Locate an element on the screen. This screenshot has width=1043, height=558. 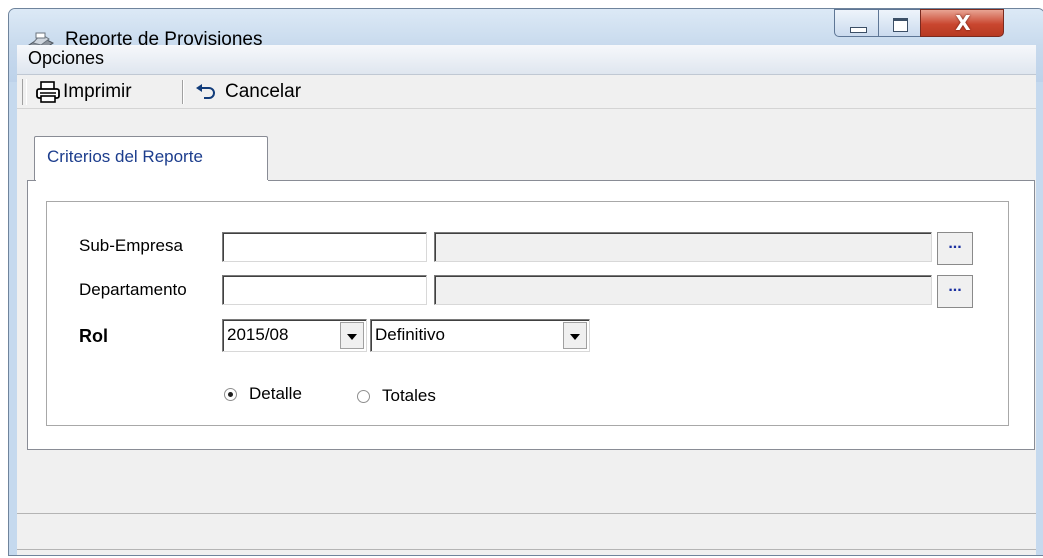
totales-label: Totales is located at coordinates (409, 395).